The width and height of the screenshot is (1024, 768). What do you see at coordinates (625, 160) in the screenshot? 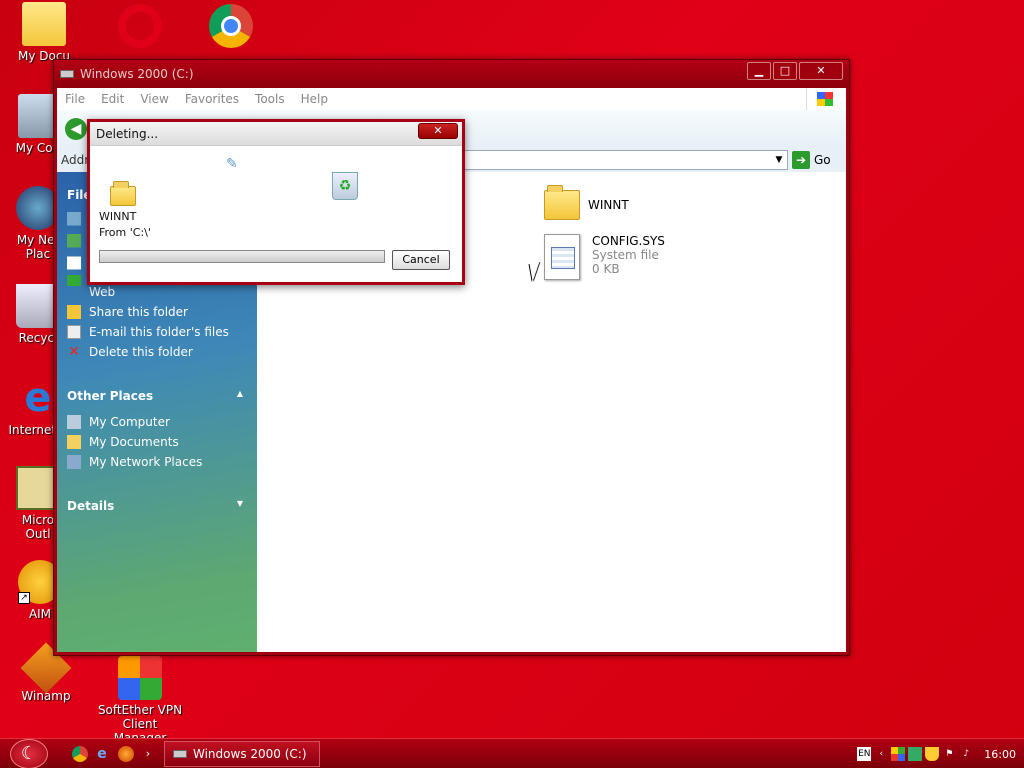
I see `address-input: ▼` at bounding box center [625, 160].